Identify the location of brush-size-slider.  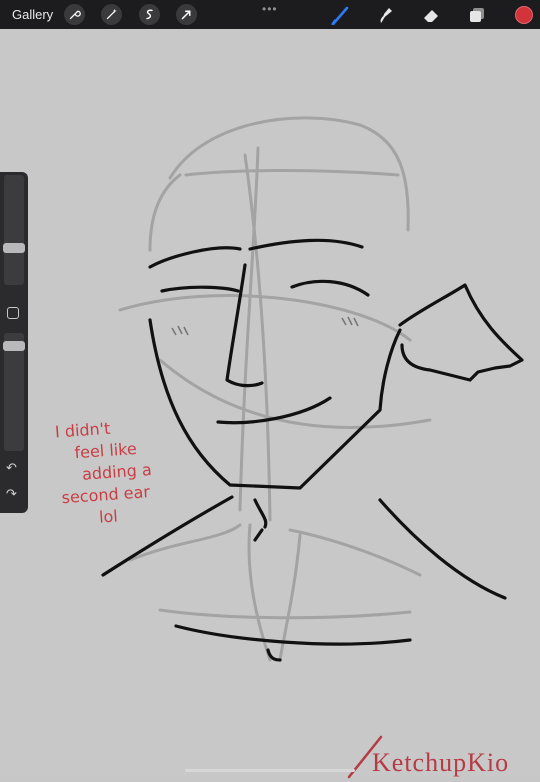
(14, 230).